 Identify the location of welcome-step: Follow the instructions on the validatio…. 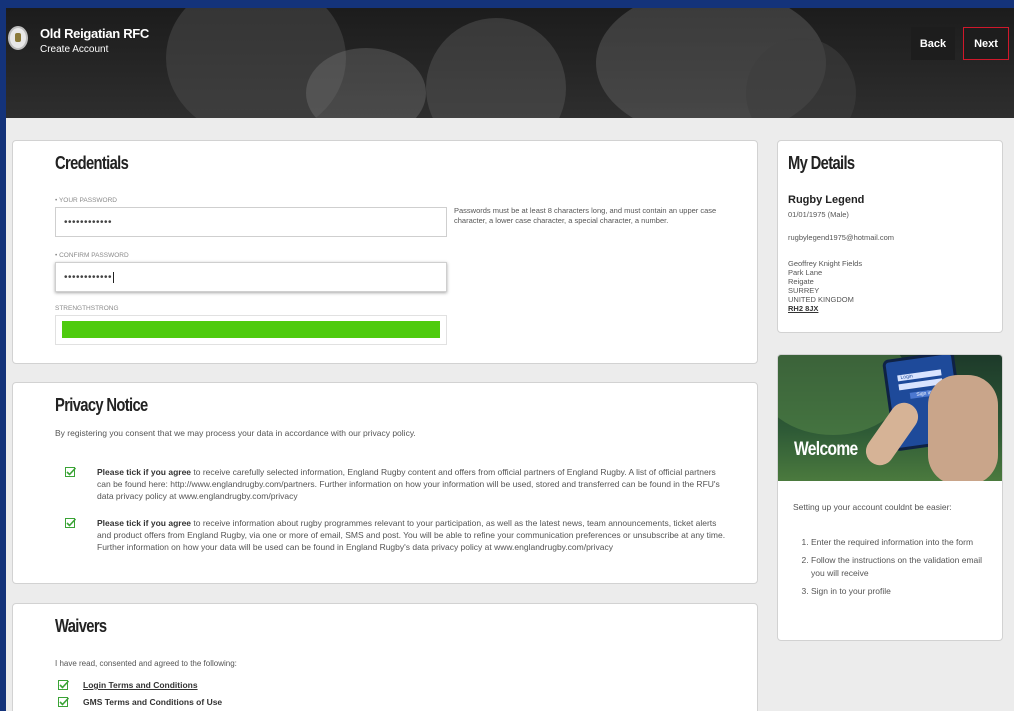
(902, 567).